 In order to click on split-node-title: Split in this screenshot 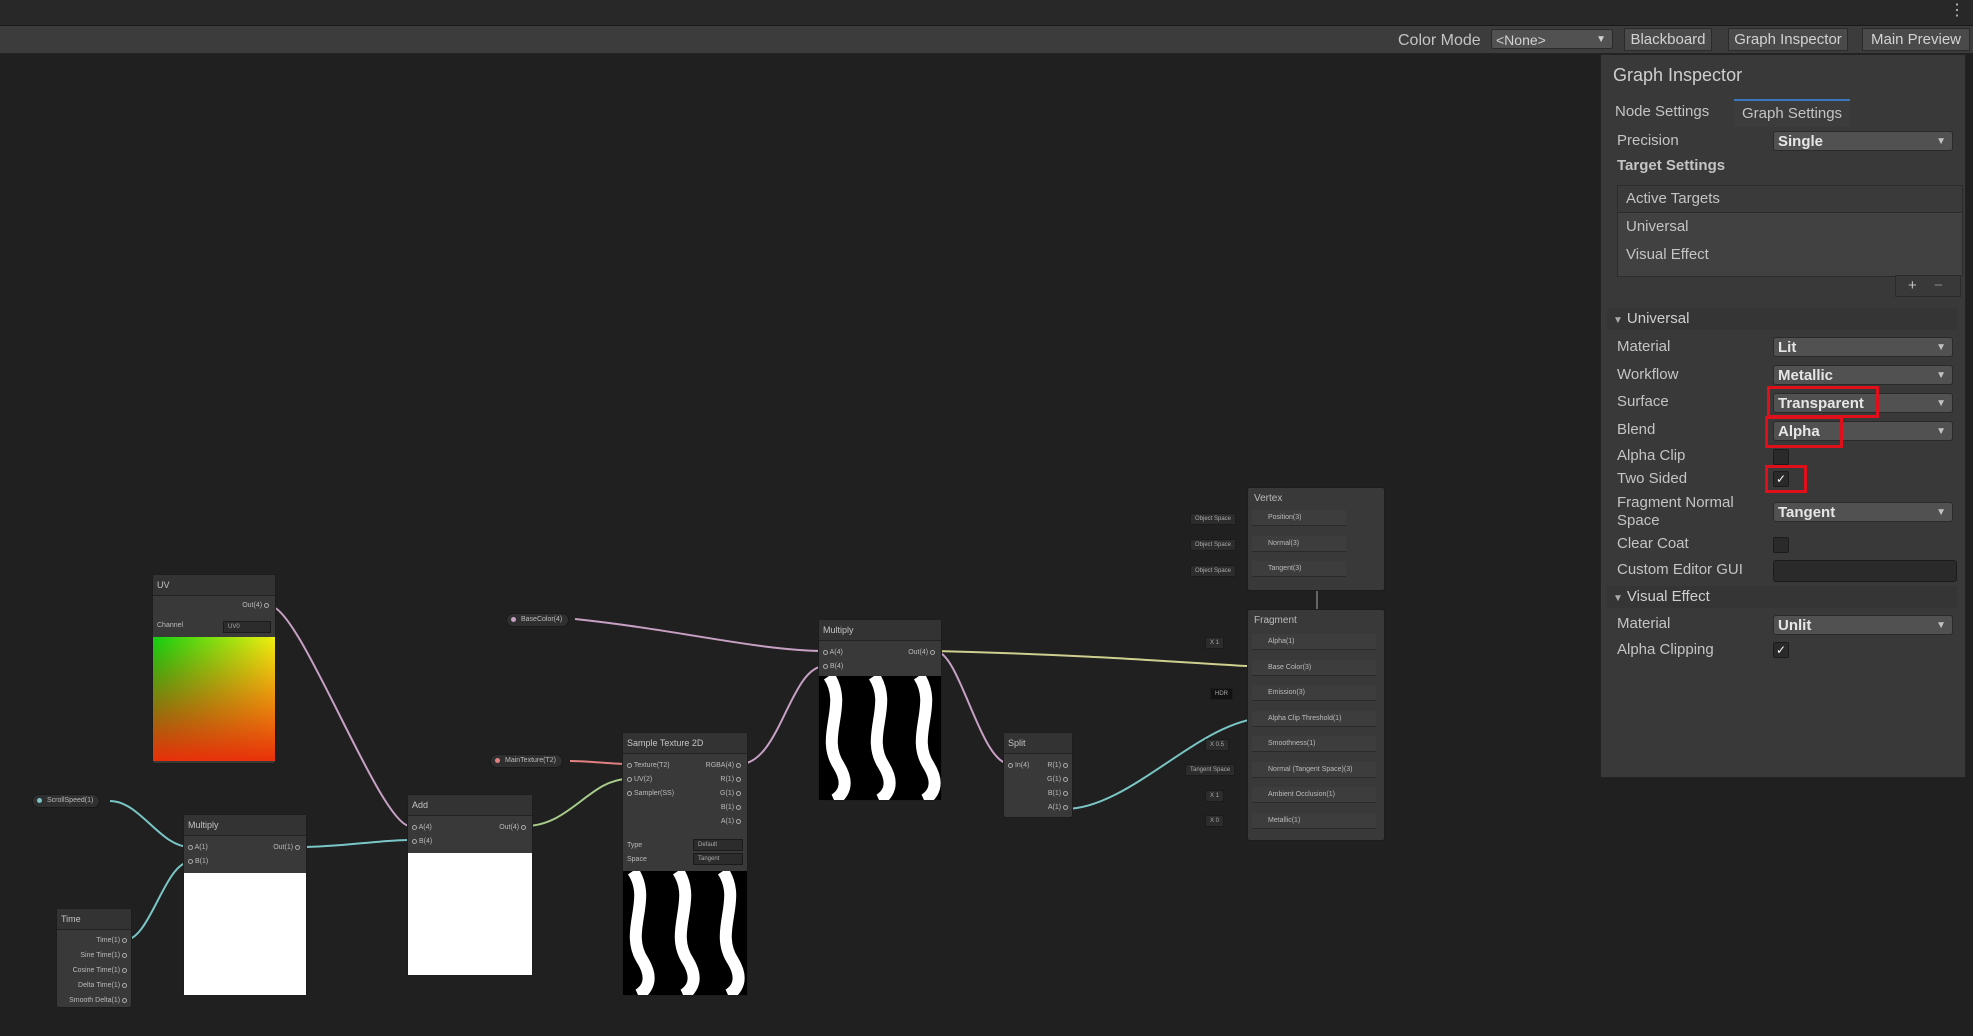, I will do `click(1038, 743)`.